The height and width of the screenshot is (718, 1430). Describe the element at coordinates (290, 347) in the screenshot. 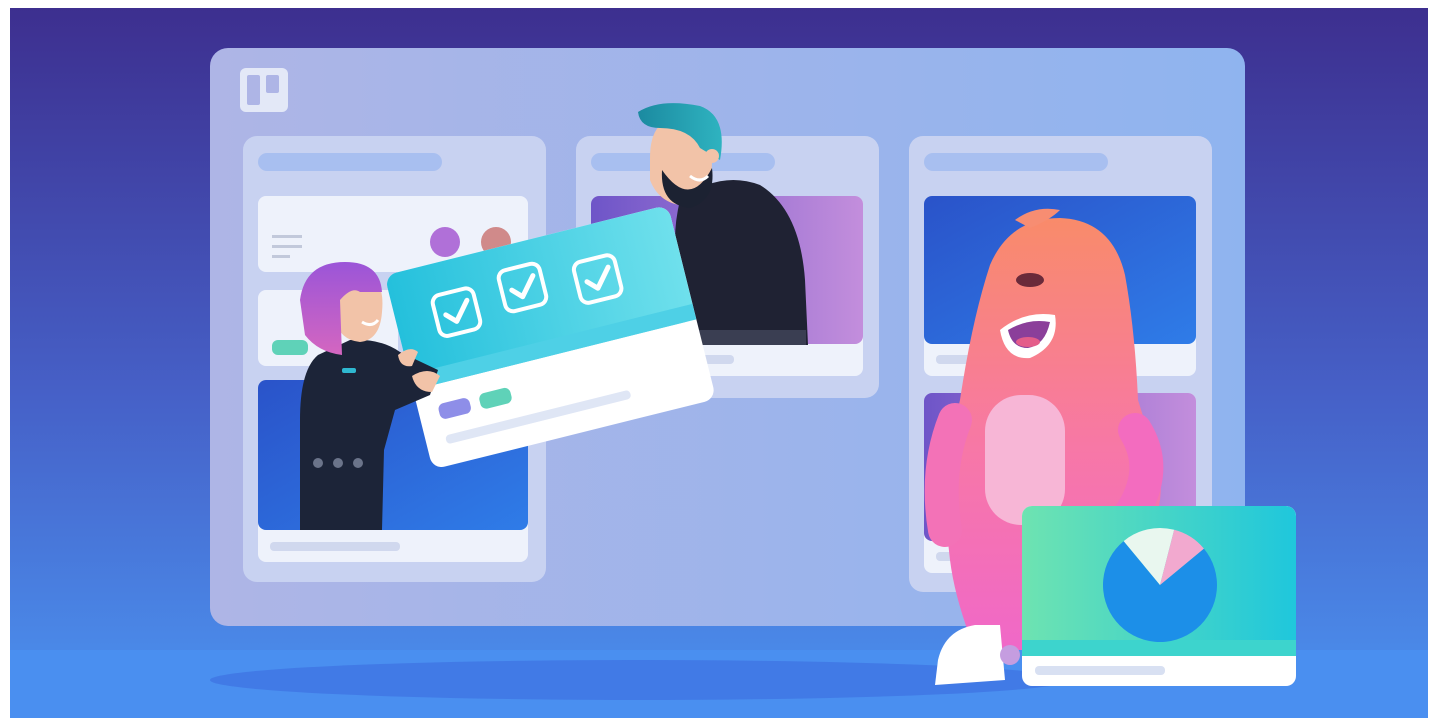

I see `card-label` at that location.